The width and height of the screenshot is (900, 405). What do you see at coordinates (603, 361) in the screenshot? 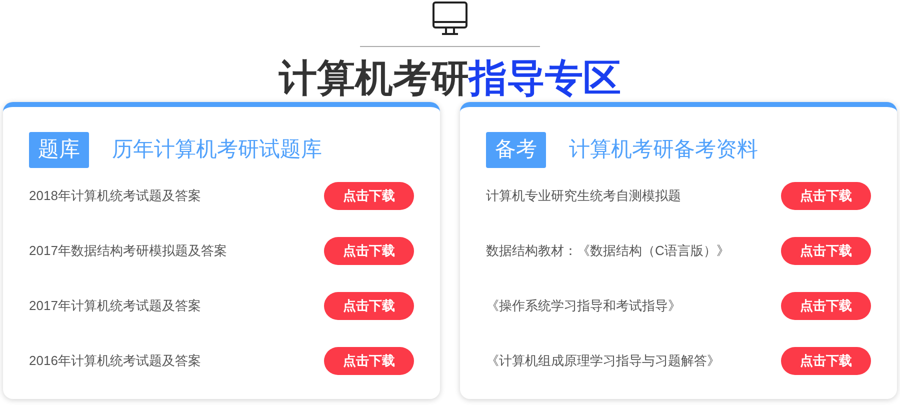
I see `file-title: 《计算机组成原理学习指导与习题解答》` at bounding box center [603, 361].